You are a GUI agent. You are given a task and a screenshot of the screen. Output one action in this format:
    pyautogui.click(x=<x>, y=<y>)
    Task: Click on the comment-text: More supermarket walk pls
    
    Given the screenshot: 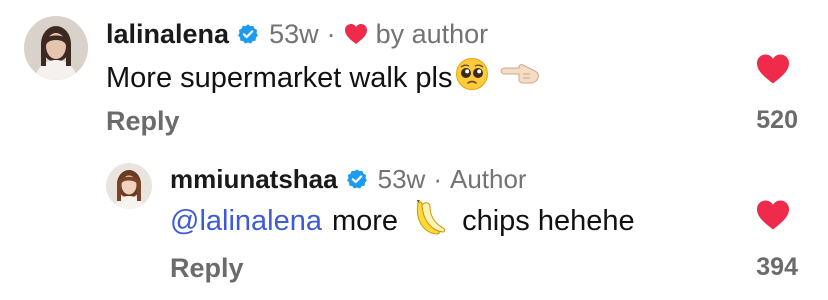 What is the action you would take?
    pyautogui.click(x=323, y=78)
    